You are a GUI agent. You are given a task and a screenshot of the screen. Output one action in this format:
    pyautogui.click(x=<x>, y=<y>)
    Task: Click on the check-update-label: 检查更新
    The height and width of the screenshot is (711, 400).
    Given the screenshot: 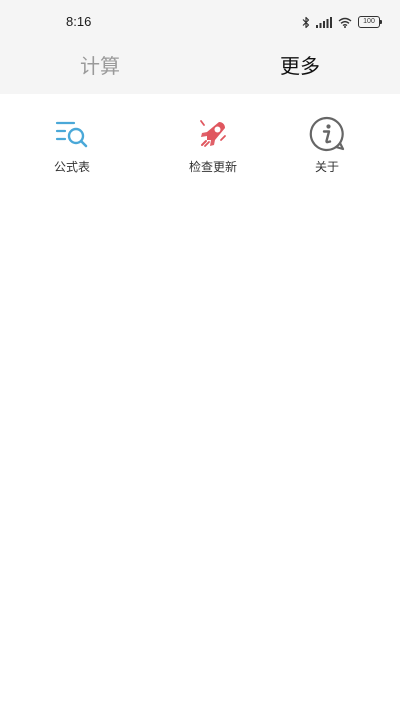 What is the action you would take?
    pyautogui.click(x=212, y=167)
    